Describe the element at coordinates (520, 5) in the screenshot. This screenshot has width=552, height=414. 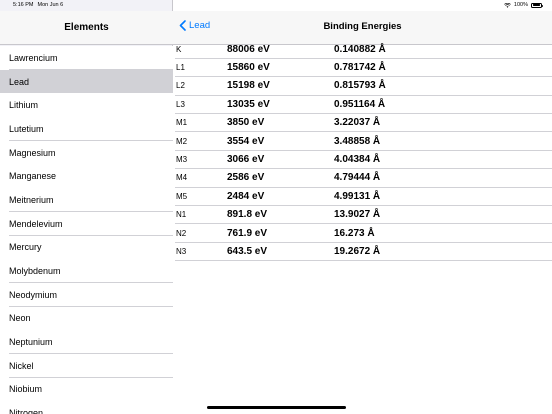
I see `battery-percent: 100%` at that location.